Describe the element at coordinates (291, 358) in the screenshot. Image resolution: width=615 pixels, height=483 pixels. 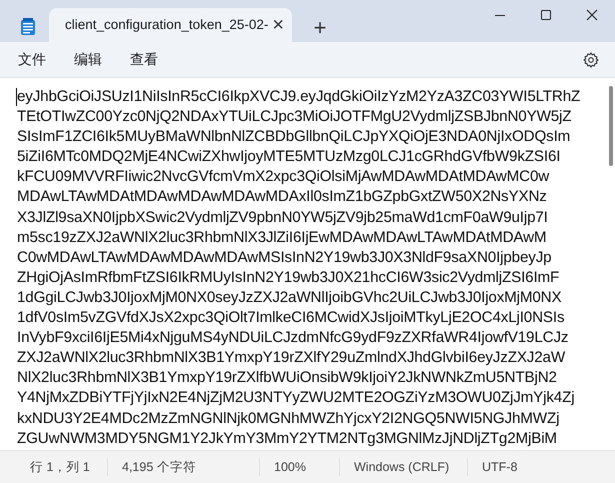
I see `text-line: ZXJ2aWNlX2luc3RhbmNlX3B1YmxpY19rZXlfY29uZmlndXJhdGlvbiI6eyJzZXJ2aW` at that location.